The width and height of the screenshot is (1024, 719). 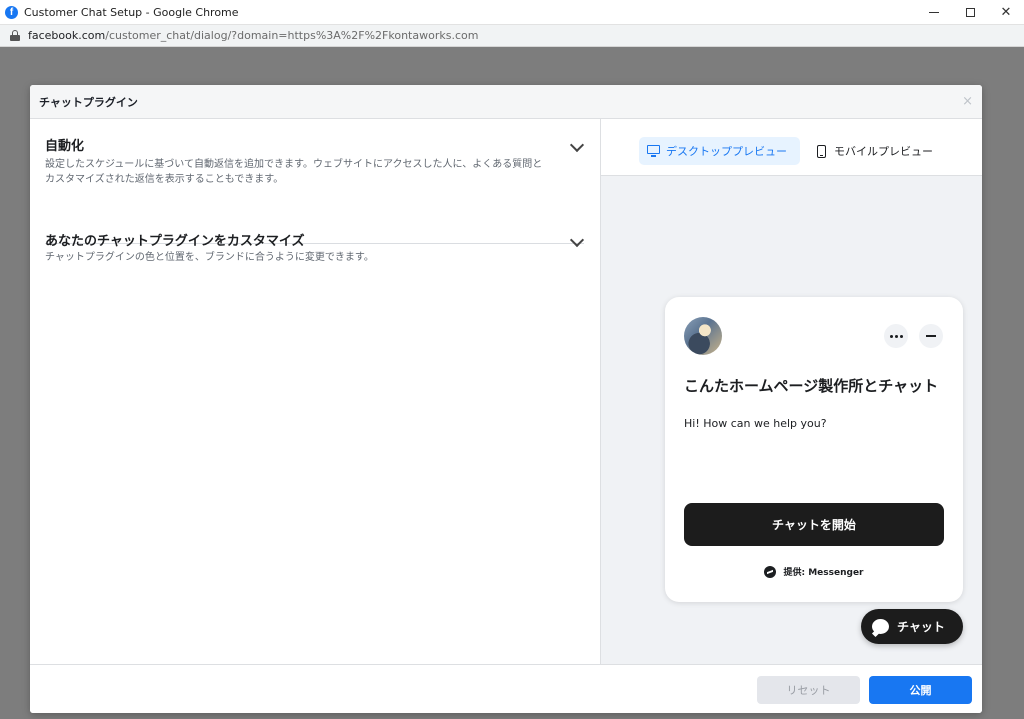 I want to click on more-icon, so click(x=896, y=336).